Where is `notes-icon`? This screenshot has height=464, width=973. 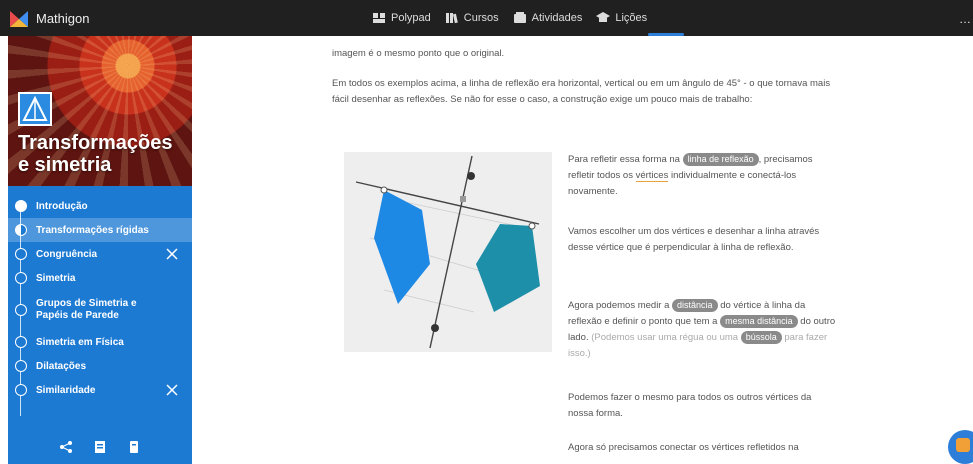 notes-icon is located at coordinates (134, 447).